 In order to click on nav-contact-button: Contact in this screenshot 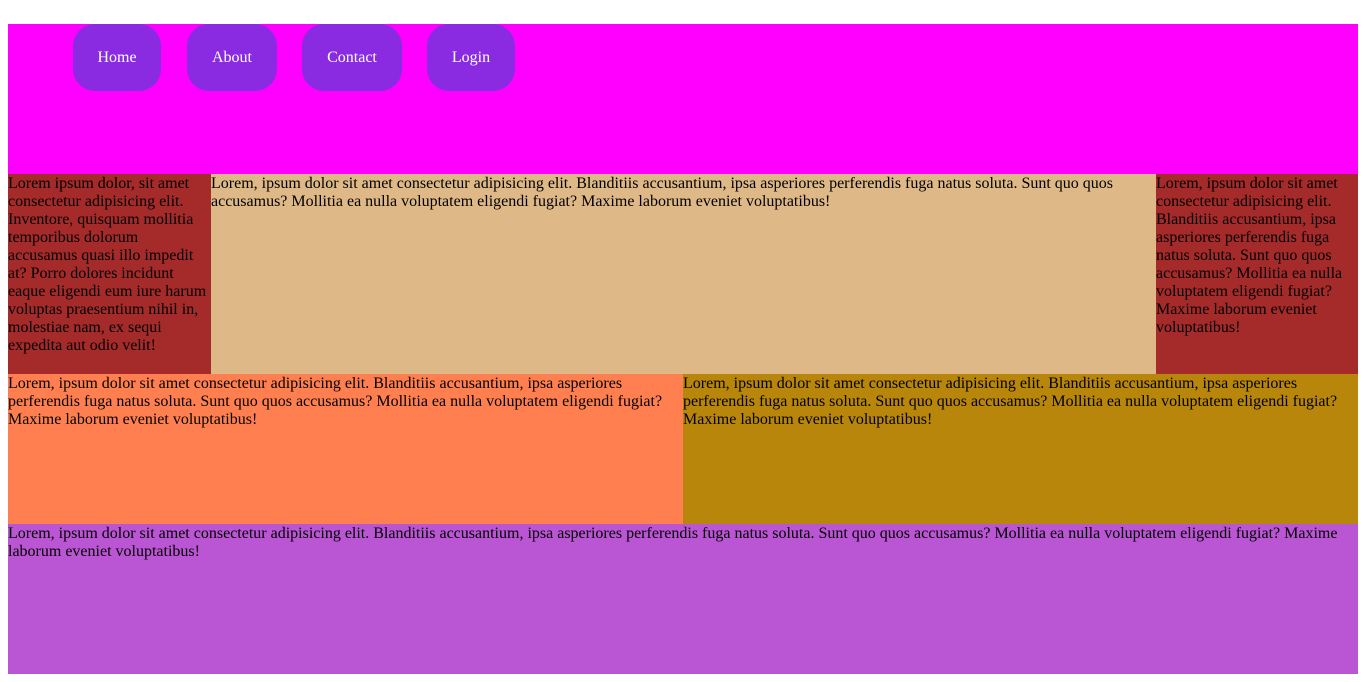, I will do `click(352, 57)`.